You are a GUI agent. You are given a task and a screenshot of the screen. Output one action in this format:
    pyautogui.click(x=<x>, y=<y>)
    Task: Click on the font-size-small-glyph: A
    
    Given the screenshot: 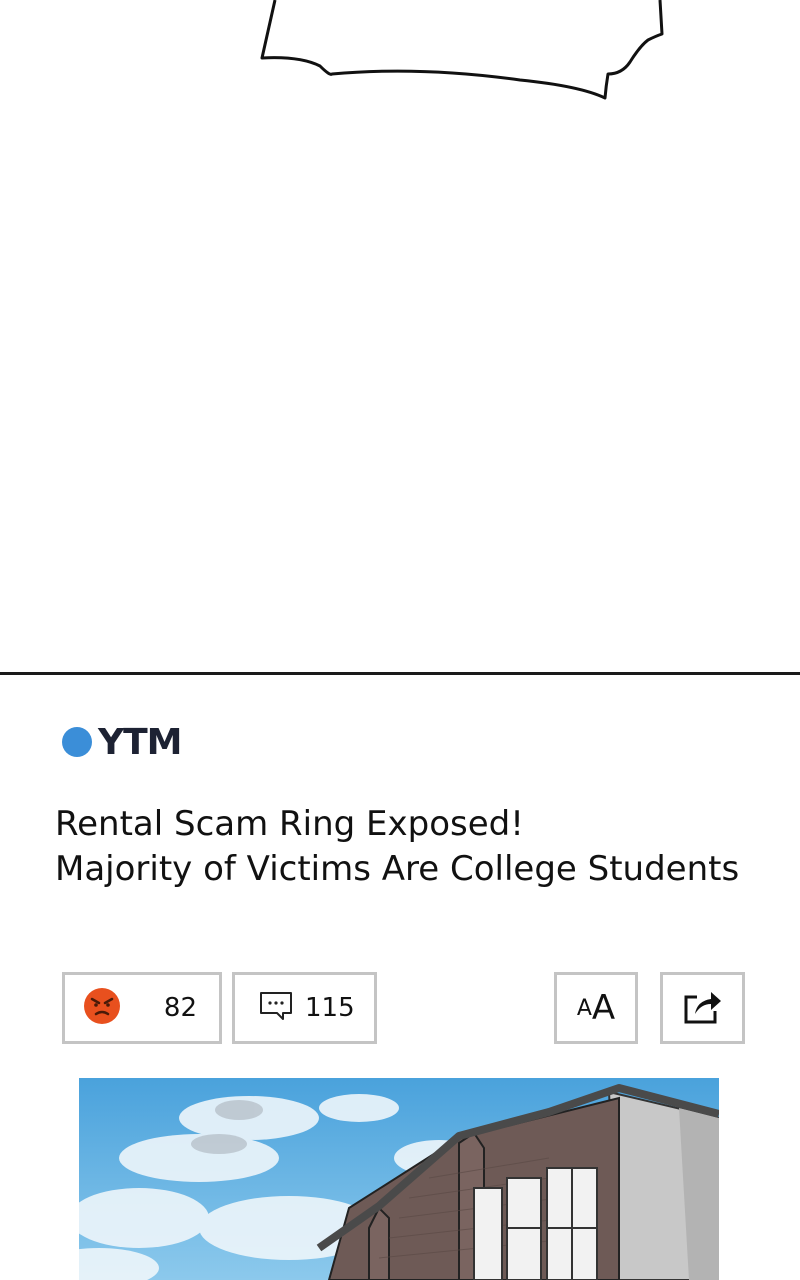 What is the action you would take?
    pyautogui.click(x=584, y=1008)
    